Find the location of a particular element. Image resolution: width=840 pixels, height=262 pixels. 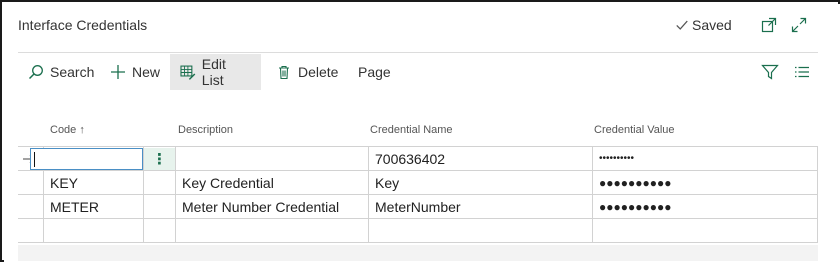

edit-list-button: Edit List is located at coordinates (215, 72).